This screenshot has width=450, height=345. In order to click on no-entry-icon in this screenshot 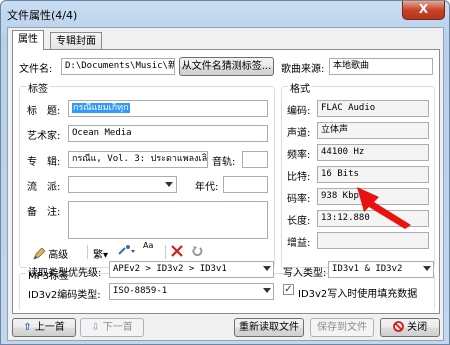, I will do `click(398, 326)`.